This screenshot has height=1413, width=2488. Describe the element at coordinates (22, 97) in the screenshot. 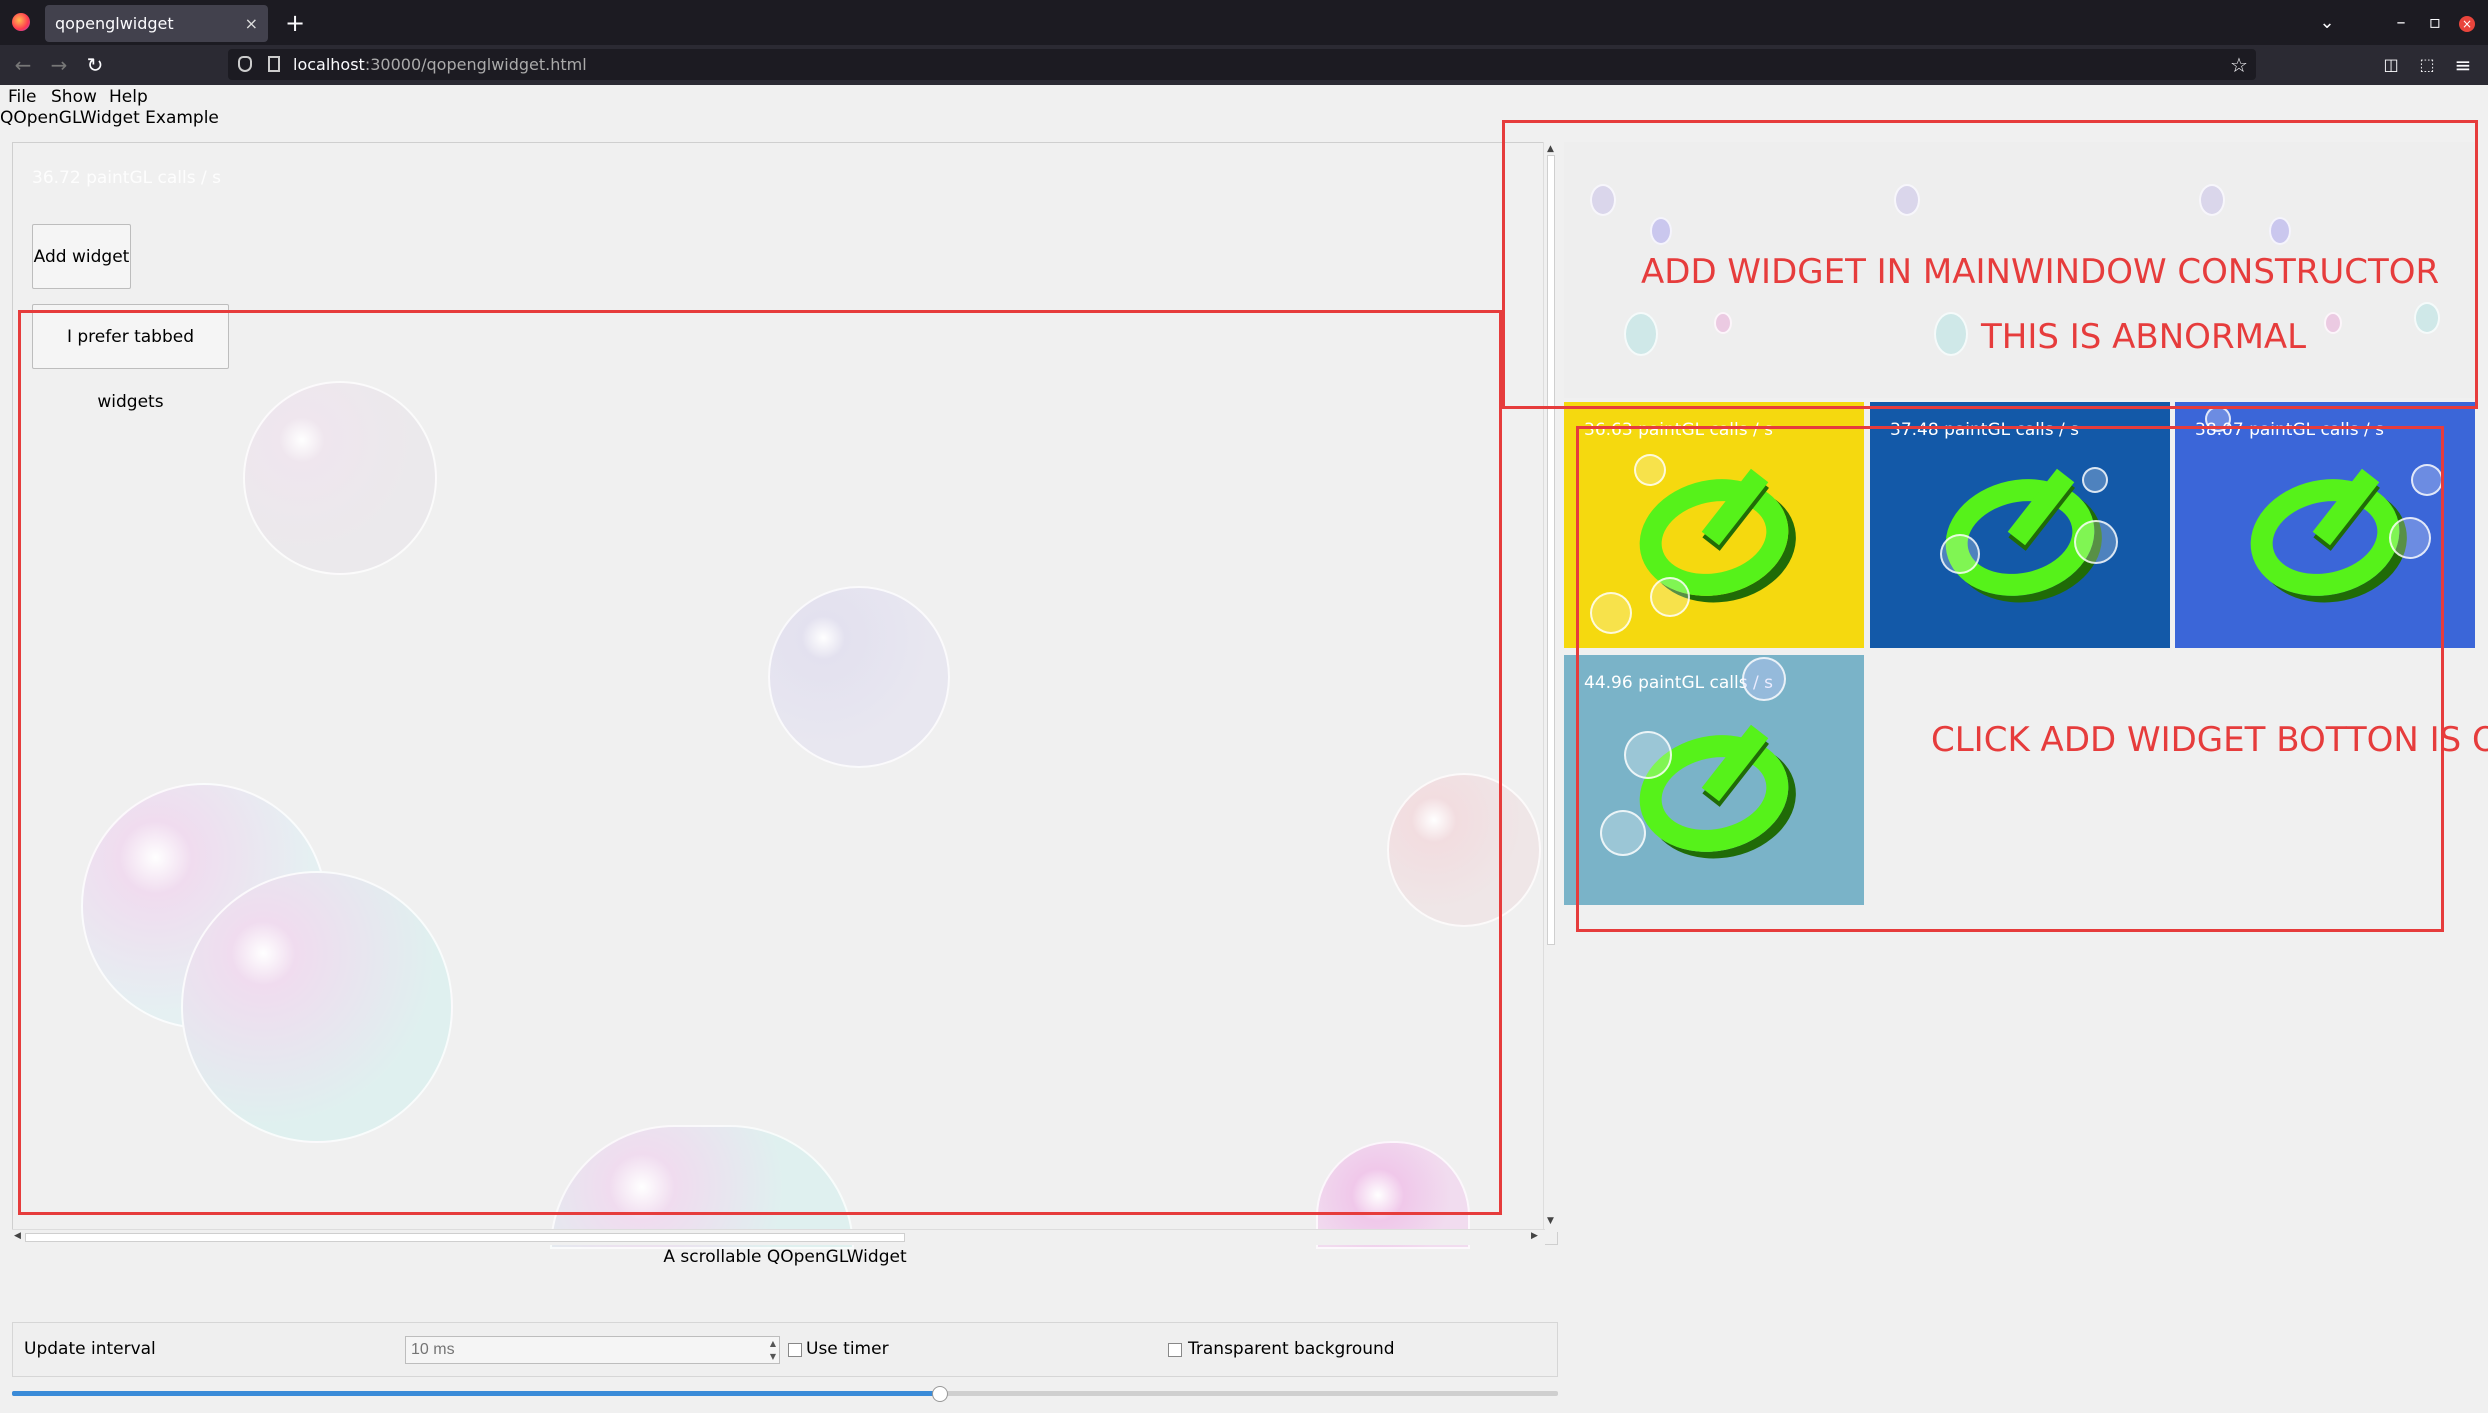

I see `menu-file: File` at that location.